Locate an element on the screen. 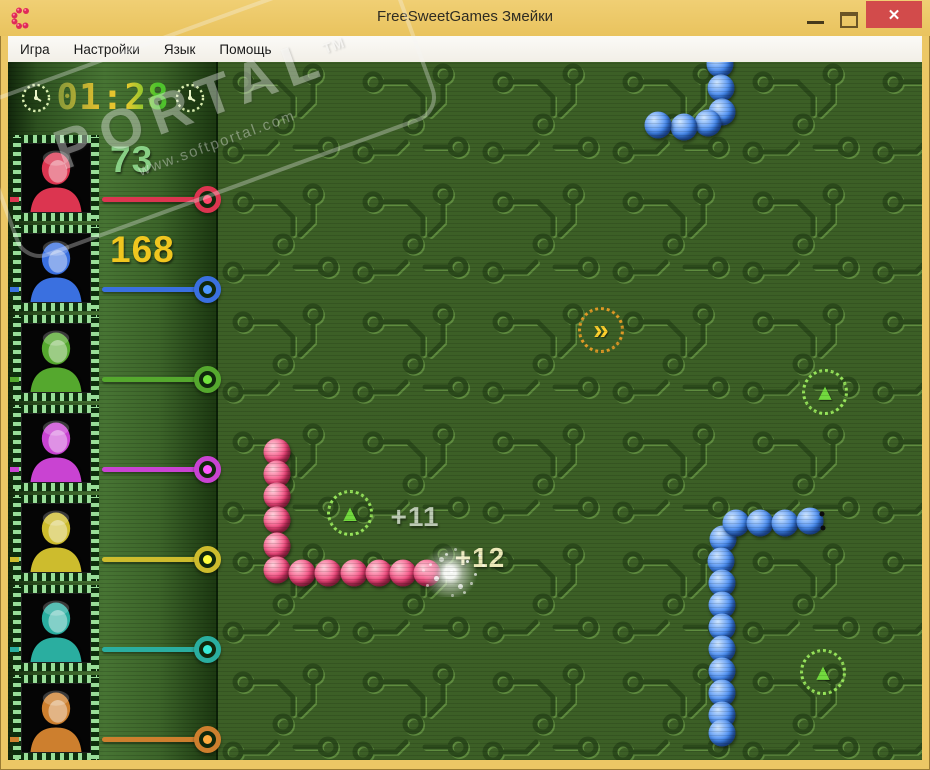 The image size is (930, 770). menu-item-help: Помощь is located at coordinates (245, 49).